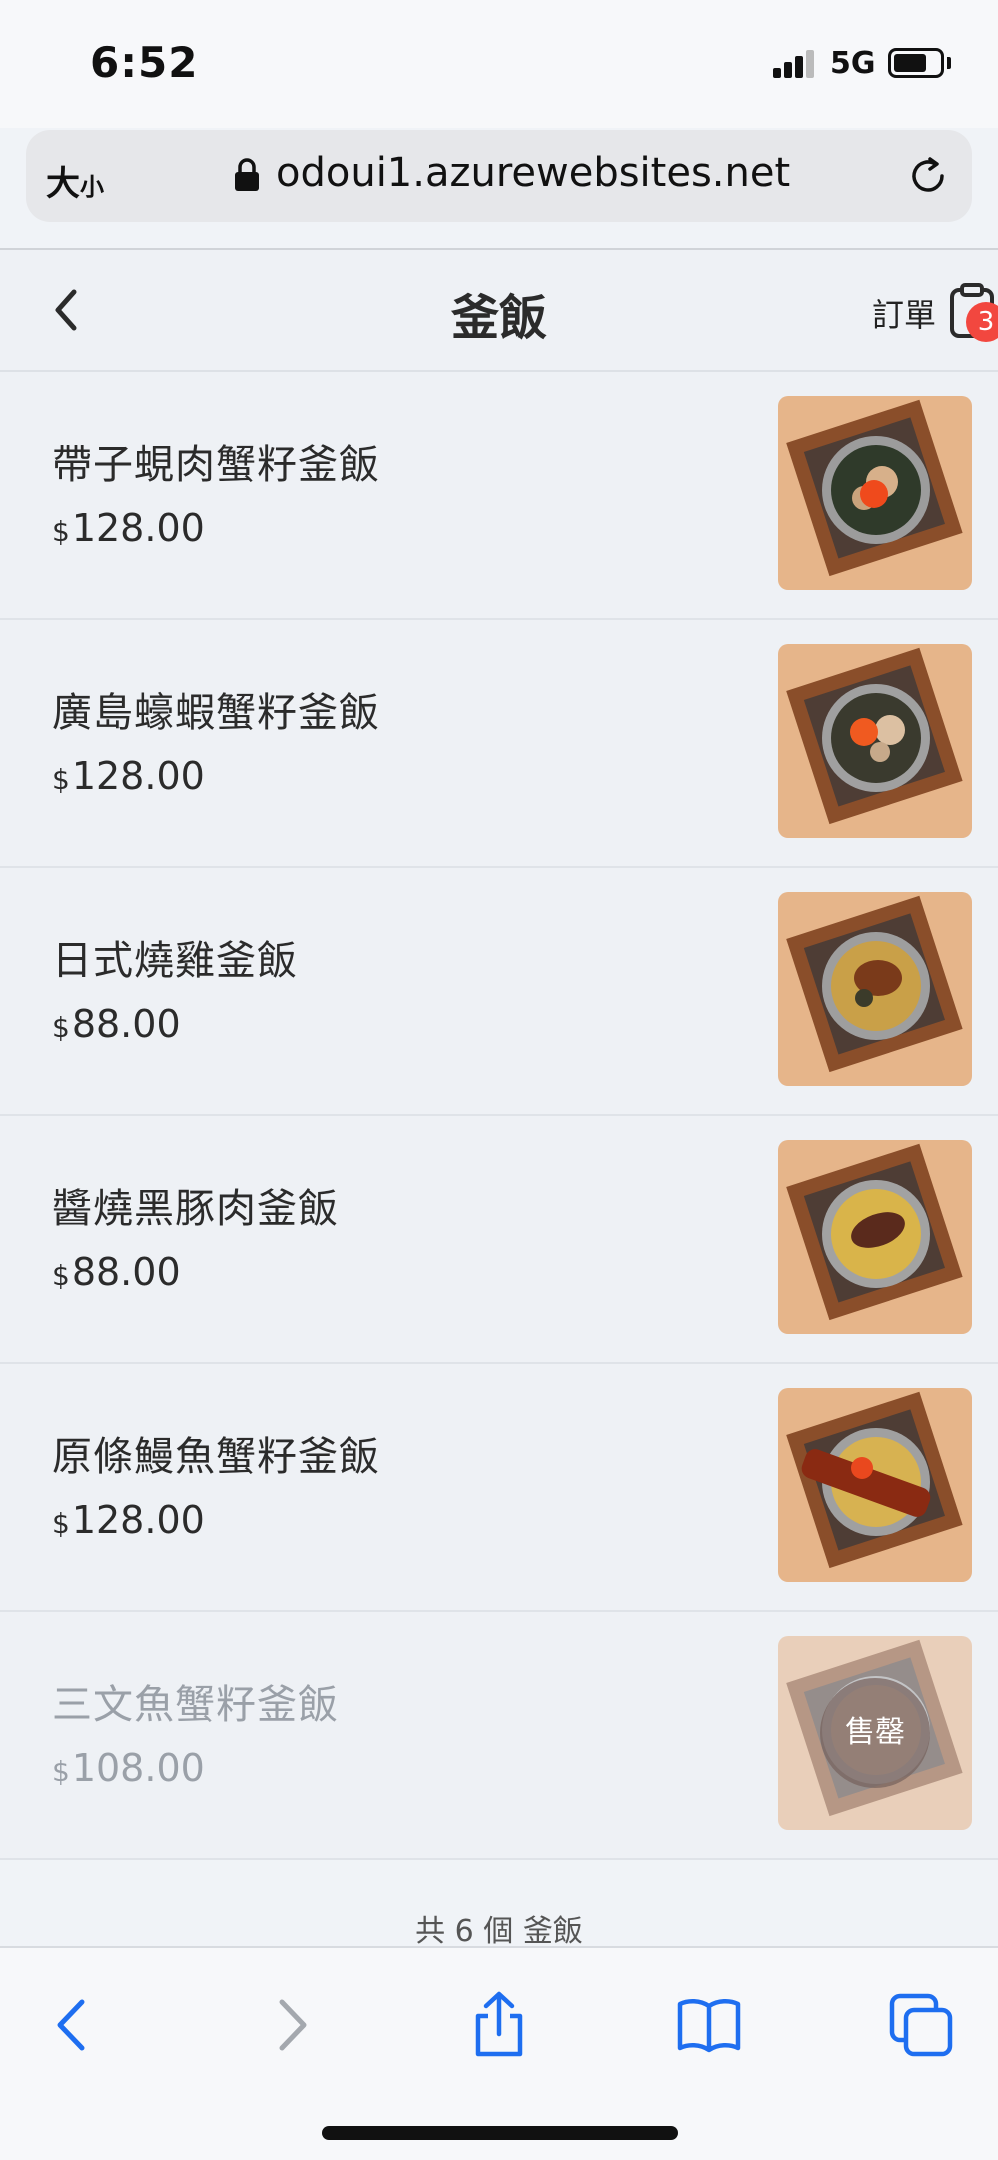 The height and width of the screenshot is (2160, 998). What do you see at coordinates (709, 2025) in the screenshot?
I see `bookmarks-icon` at bounding box center [709, 2025].